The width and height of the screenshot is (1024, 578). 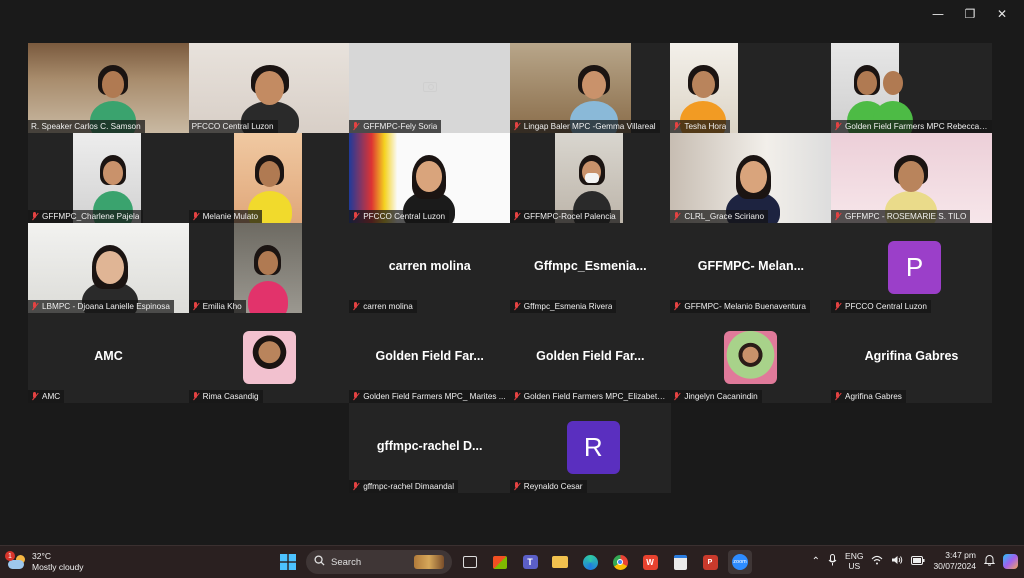 I want to click on participant-tile: GFFMPC-Fely Soria, so click(x=430, y=88).